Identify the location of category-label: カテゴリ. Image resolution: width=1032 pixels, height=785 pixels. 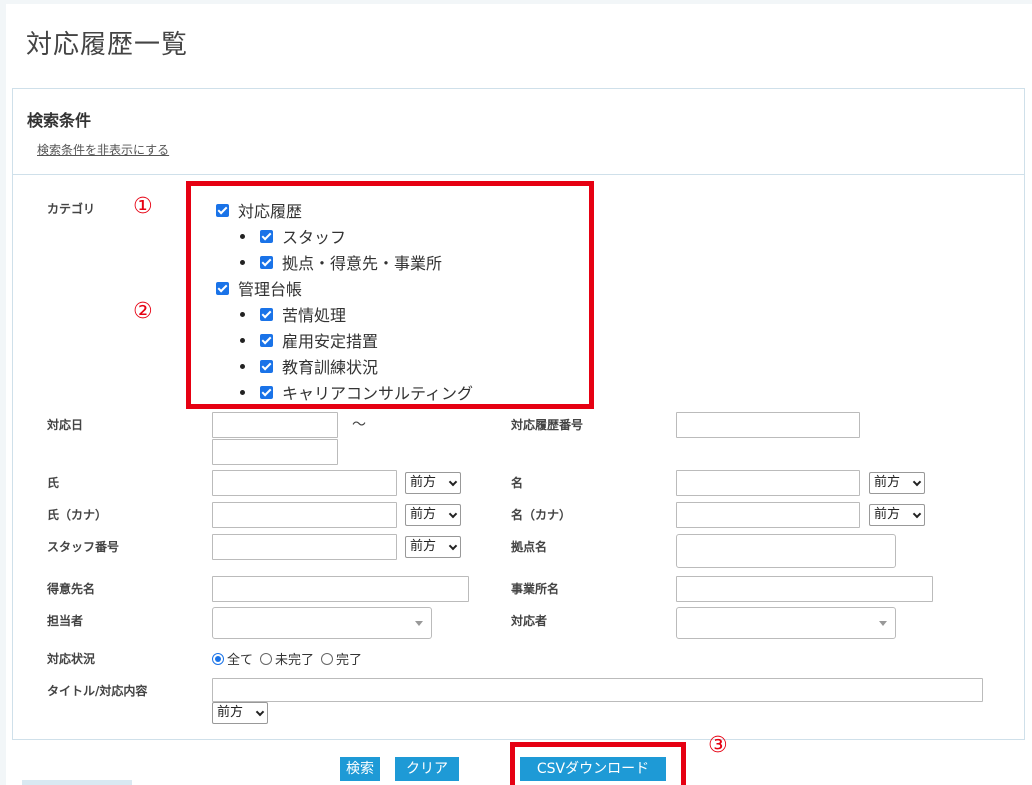
(71, 209).